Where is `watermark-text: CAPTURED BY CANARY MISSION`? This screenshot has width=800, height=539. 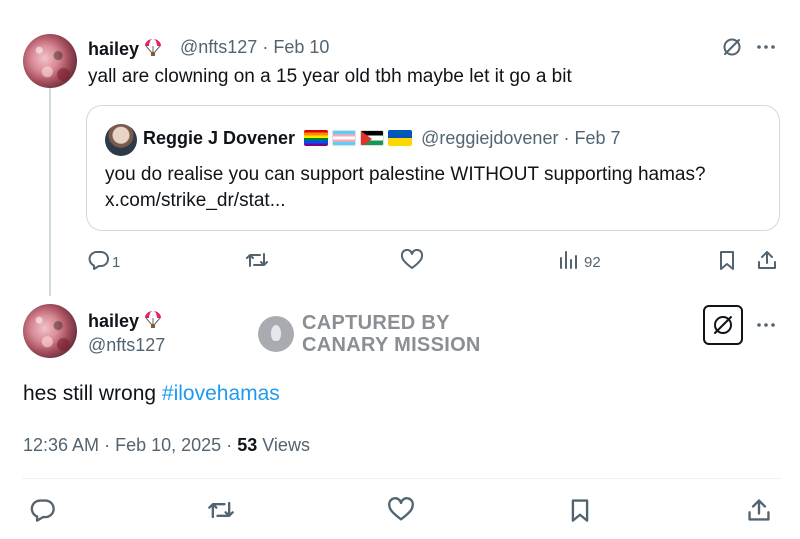 watermark-text: CAPTURED BY CANARY MISSION is located at coordinates (391, 334).